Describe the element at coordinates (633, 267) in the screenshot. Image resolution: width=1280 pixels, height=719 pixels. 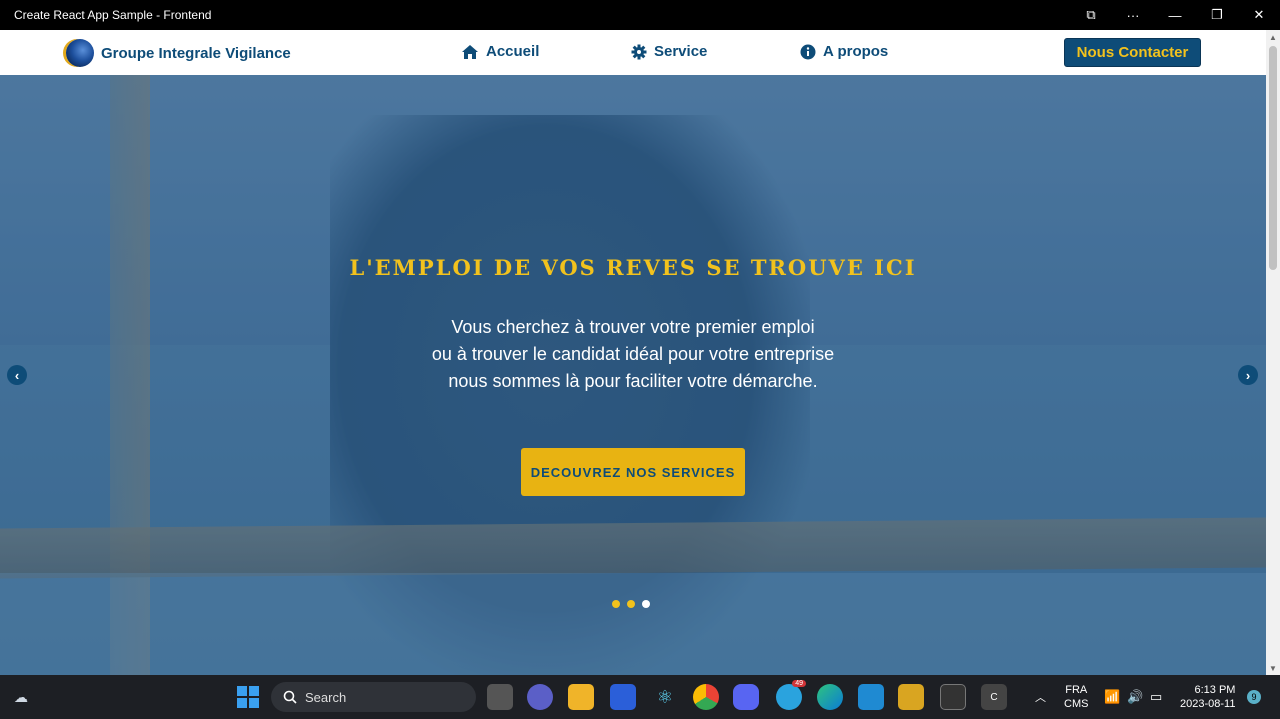
I see `hero-title: L'EMPLOI DE VOS REVES SE TROUVE ICI` at that location.